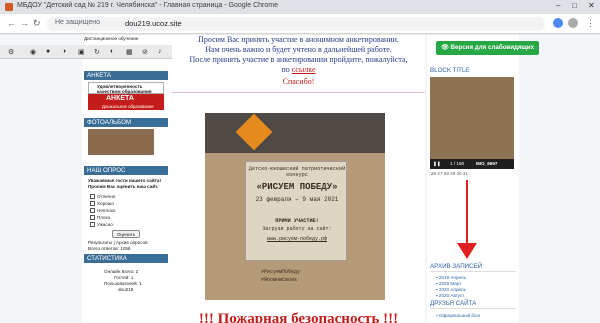 The width and height of the screenshot is (600, 323). I want to click on poster-title: «РИСУЕМ ПОБЕДУ», so click(297, 187).